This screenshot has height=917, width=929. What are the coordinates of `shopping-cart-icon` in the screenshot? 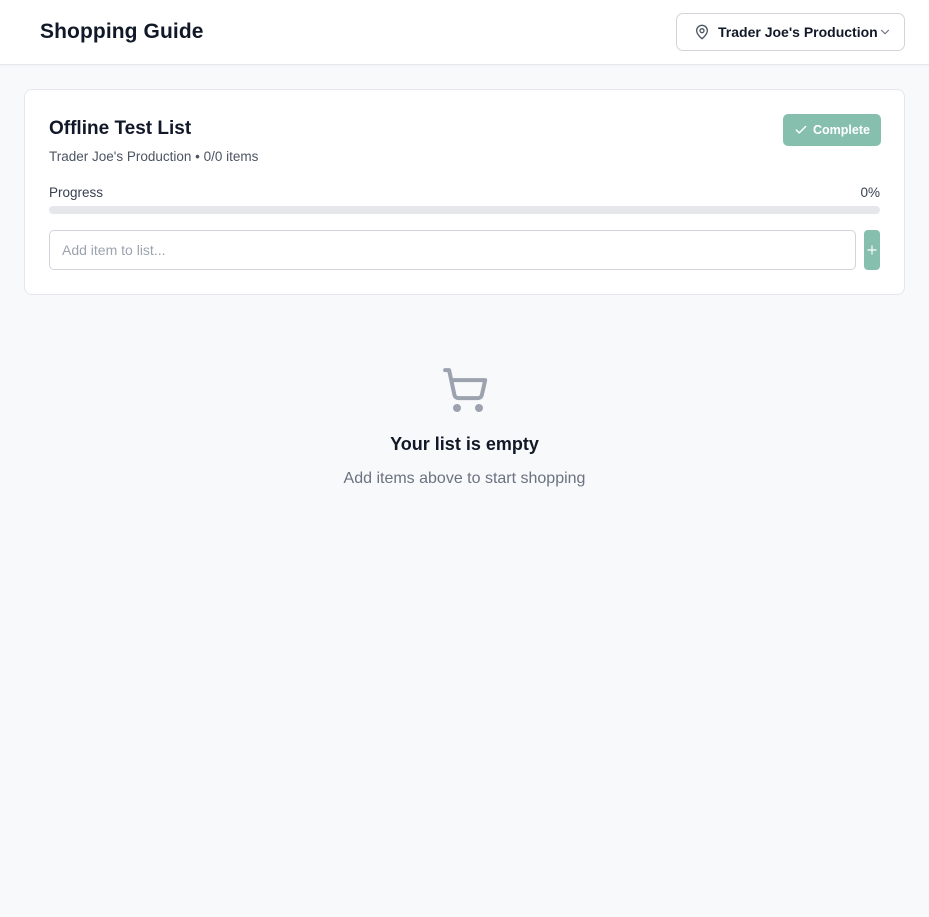 It's located at (464, 390).